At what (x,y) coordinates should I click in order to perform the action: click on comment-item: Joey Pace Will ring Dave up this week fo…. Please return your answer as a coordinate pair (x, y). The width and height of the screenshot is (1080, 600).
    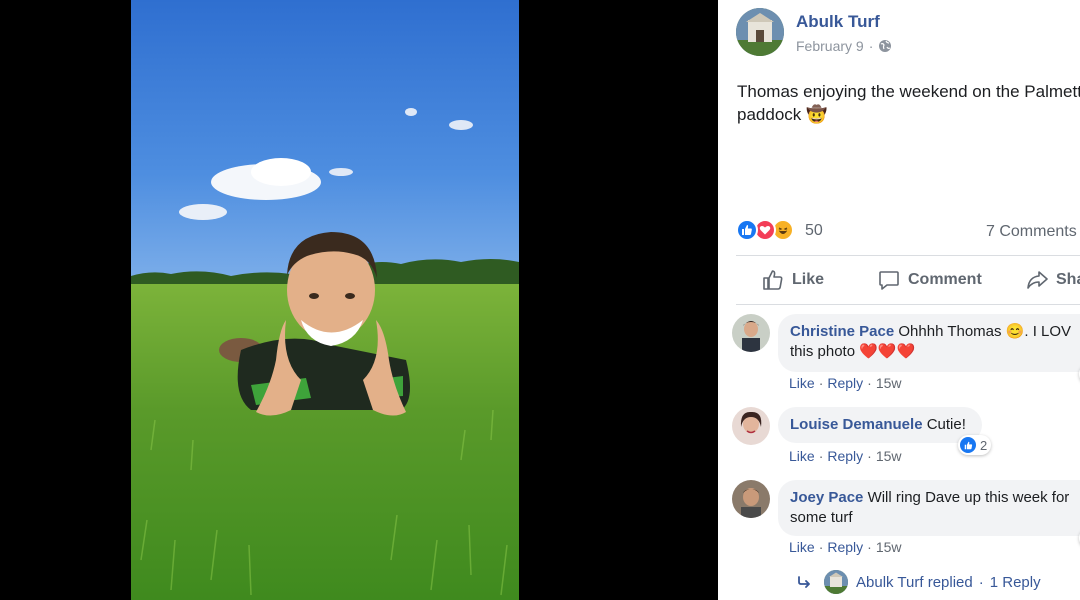
    Looking at the image, I should click on (906, 520).